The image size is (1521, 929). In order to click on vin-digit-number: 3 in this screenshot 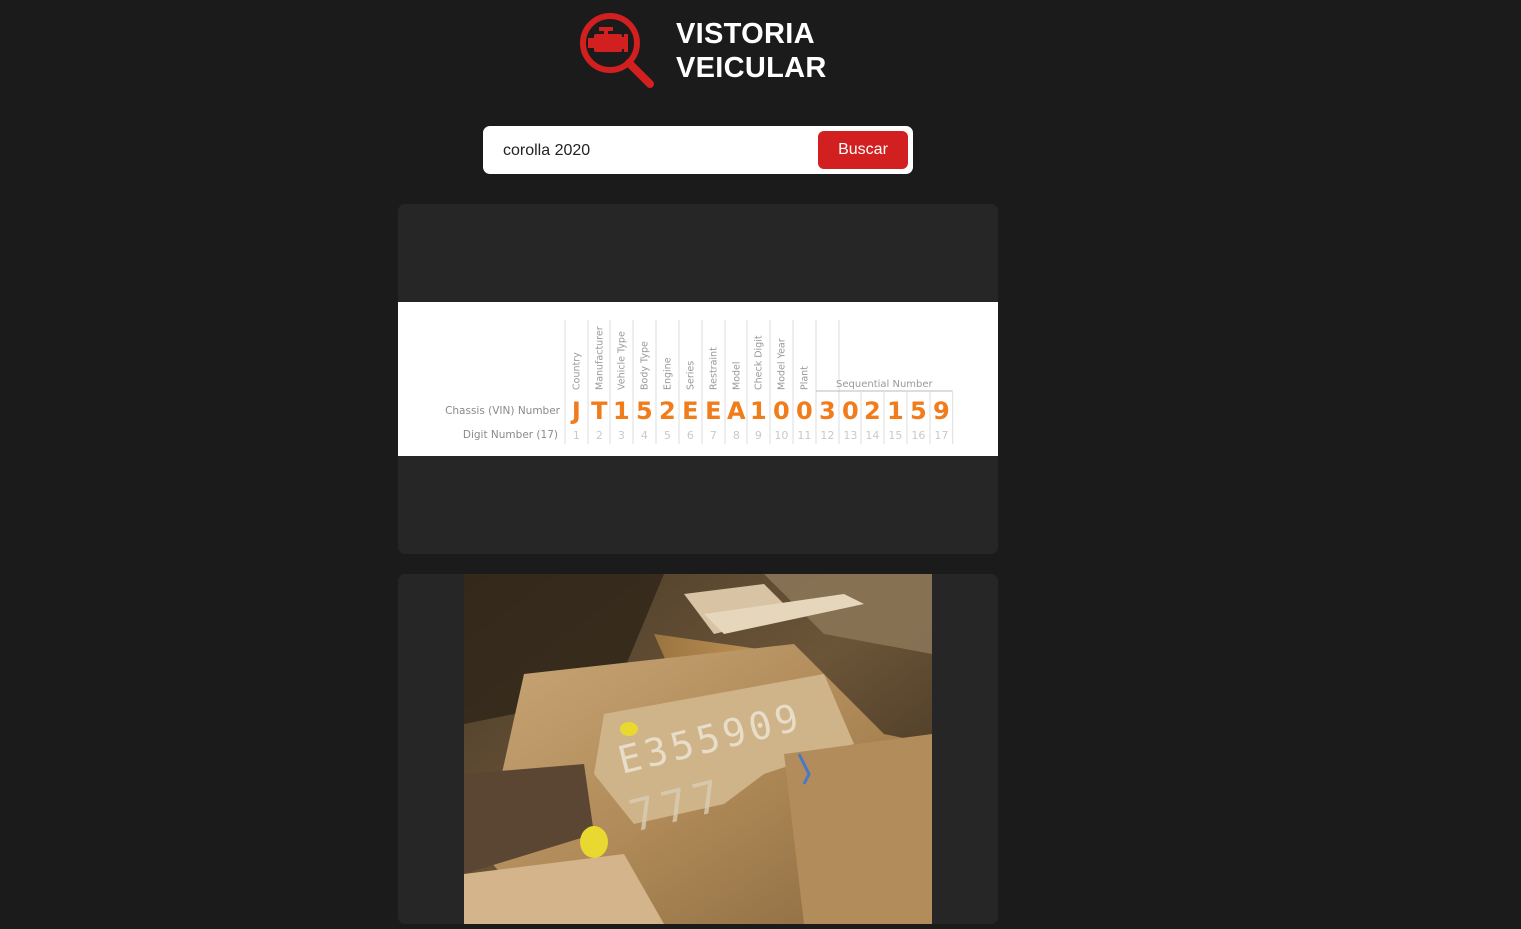, I will do `click(621, 435)`.